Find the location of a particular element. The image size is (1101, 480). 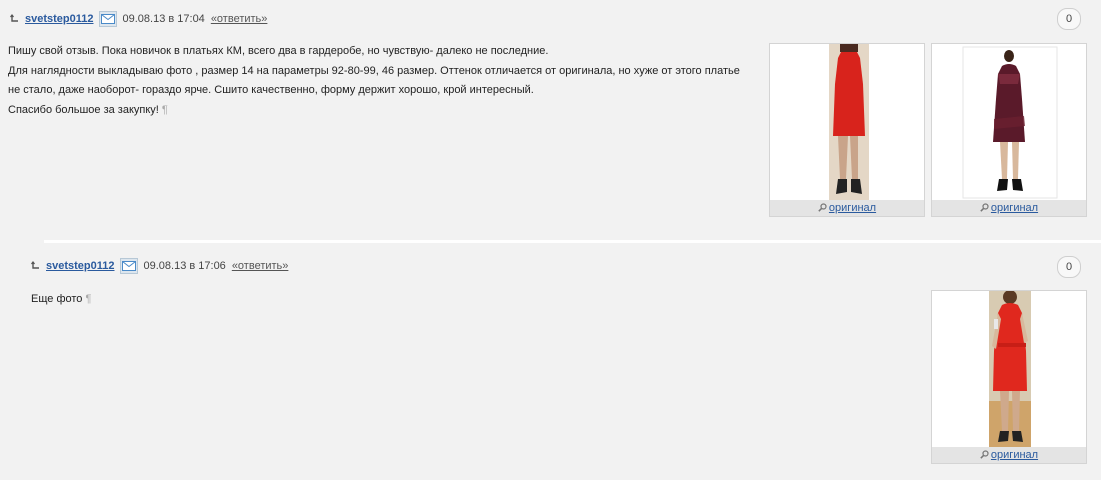

comment-line-text: Еще фото is located at coordinates (57, 299).